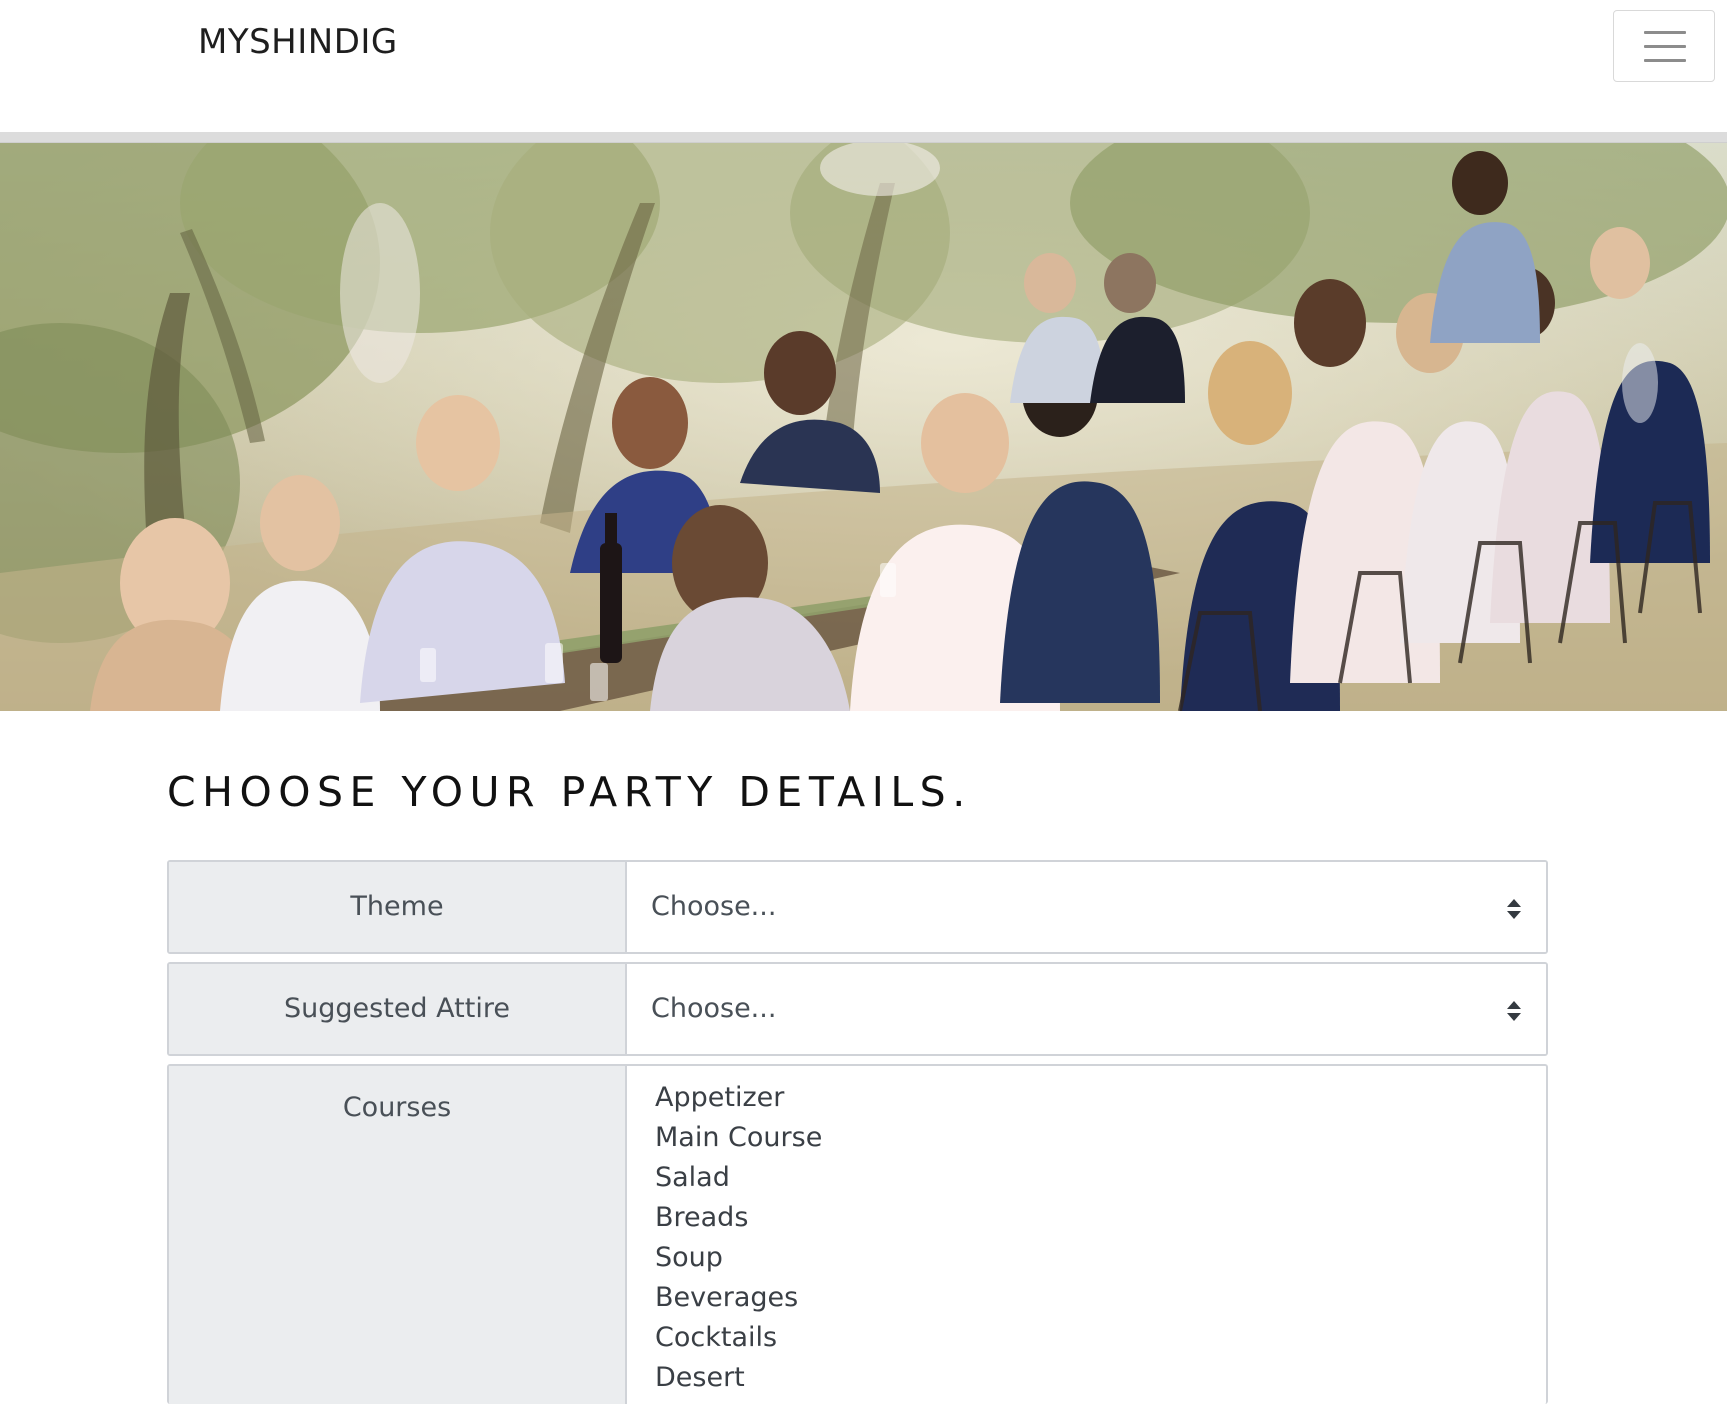 The width and height of the screenshot is (1727, 1404). I want to click on hamburger-menu-icon, so click(1665, 32).